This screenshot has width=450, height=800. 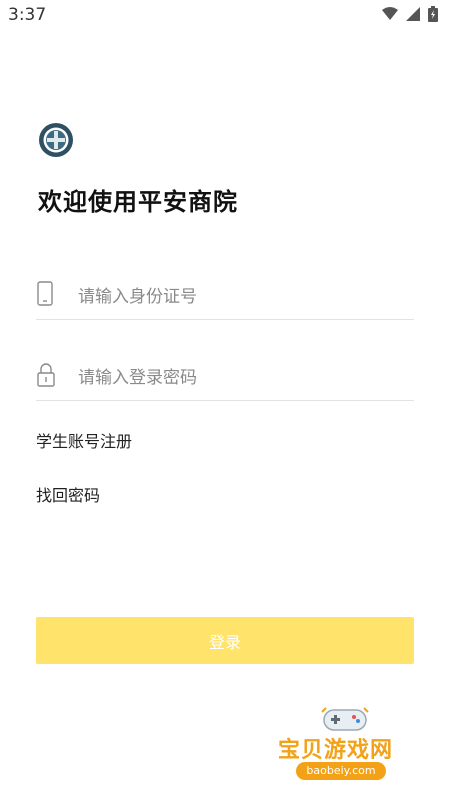 I want to click on login-button: 登录, so click(x=225, y=640).